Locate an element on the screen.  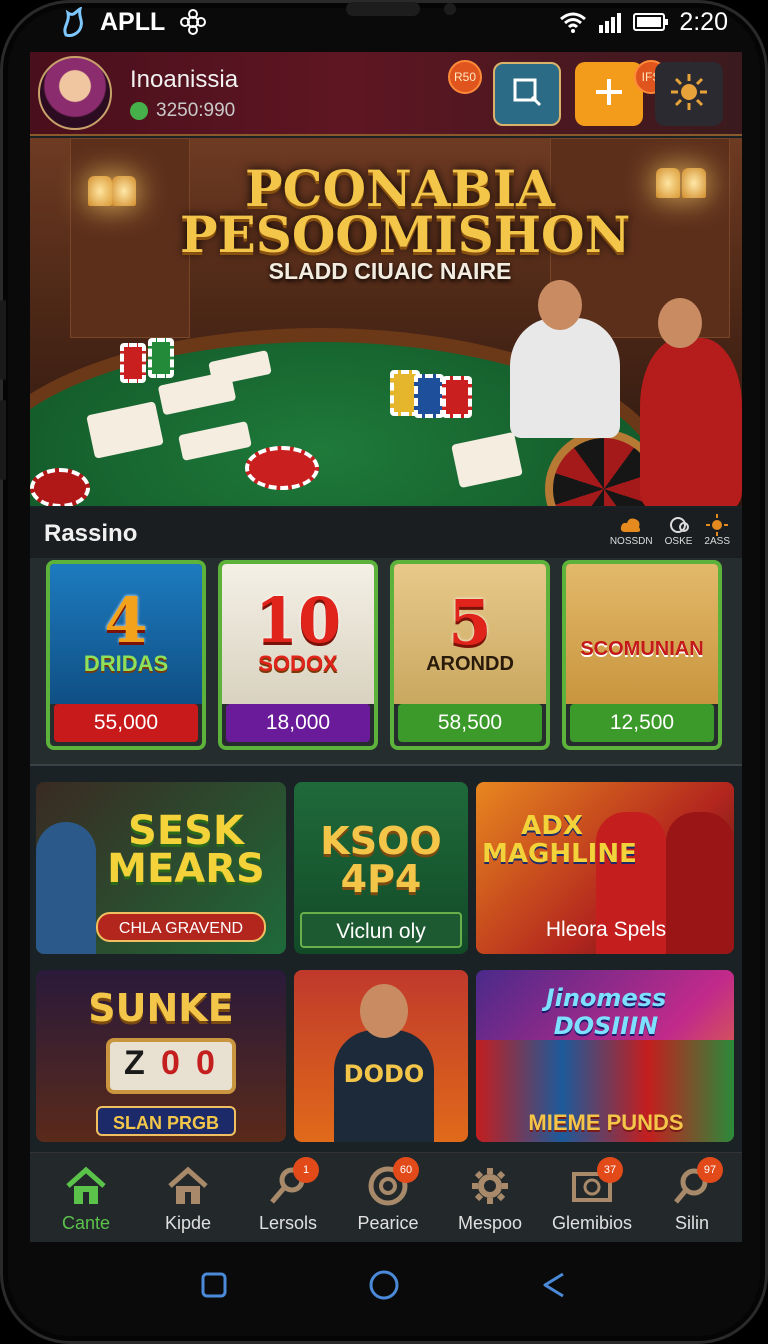
chip-icon: 60 is located at coordinates (391, 1184).